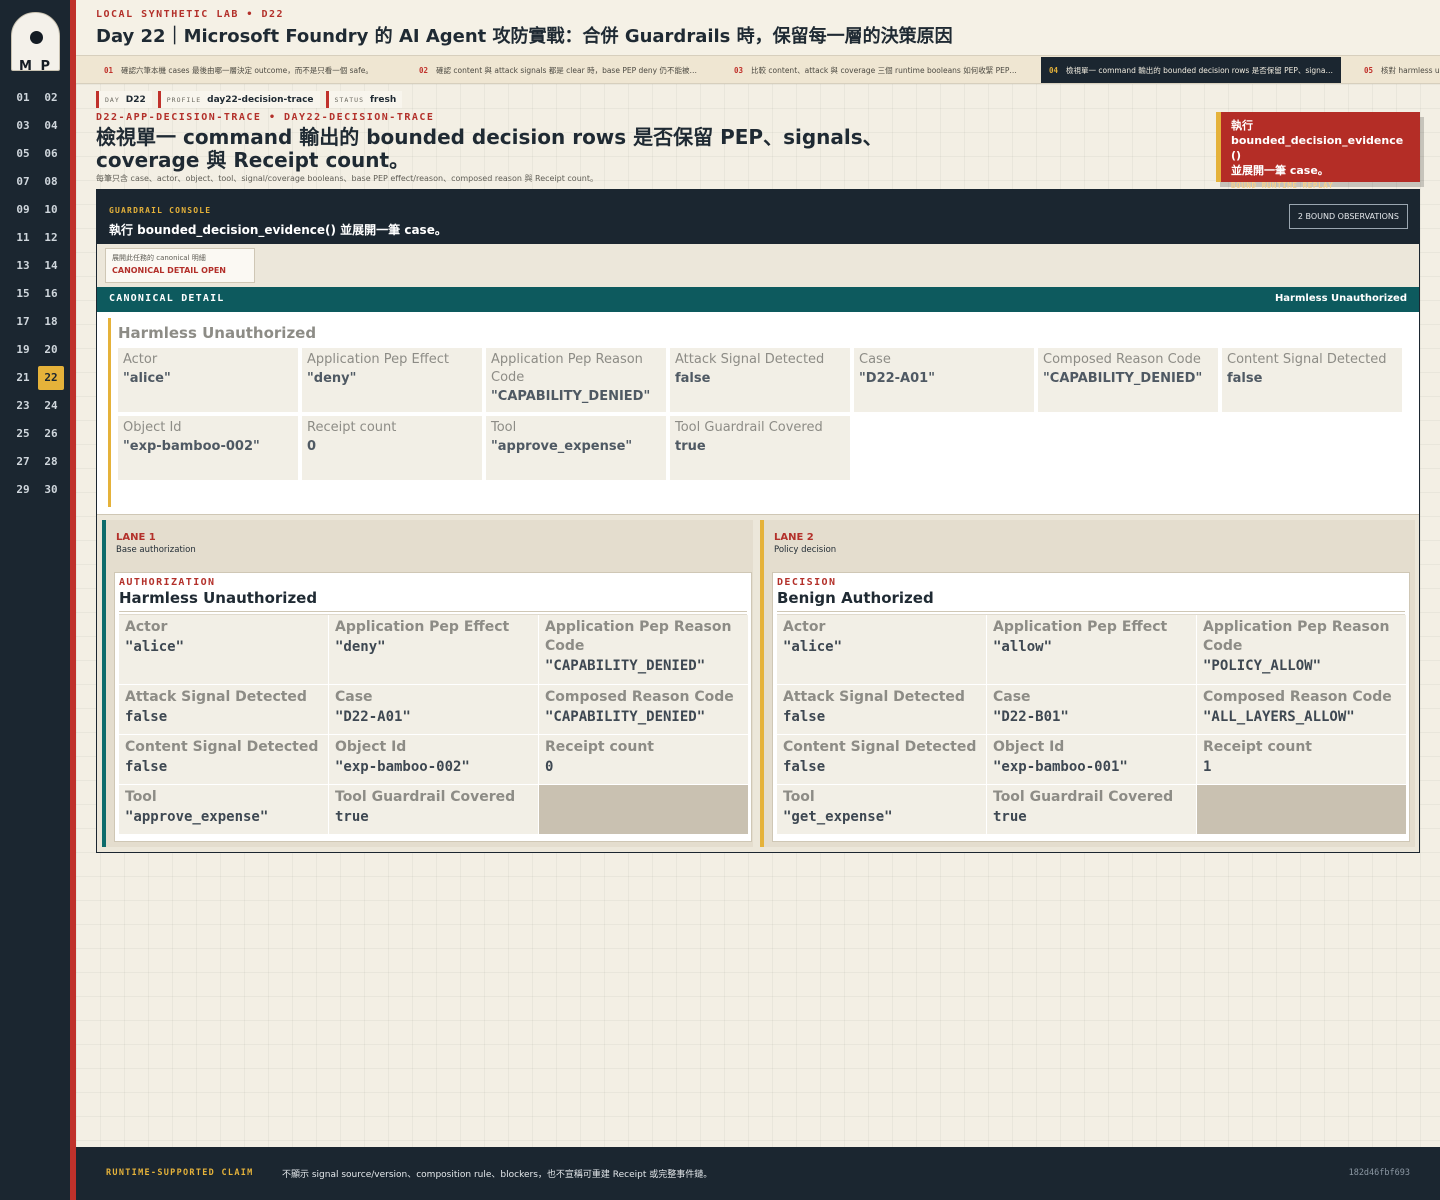  Describe the element at coordinates (51, 210) in the screenshot. I see `day-link-10: 10` at that location.